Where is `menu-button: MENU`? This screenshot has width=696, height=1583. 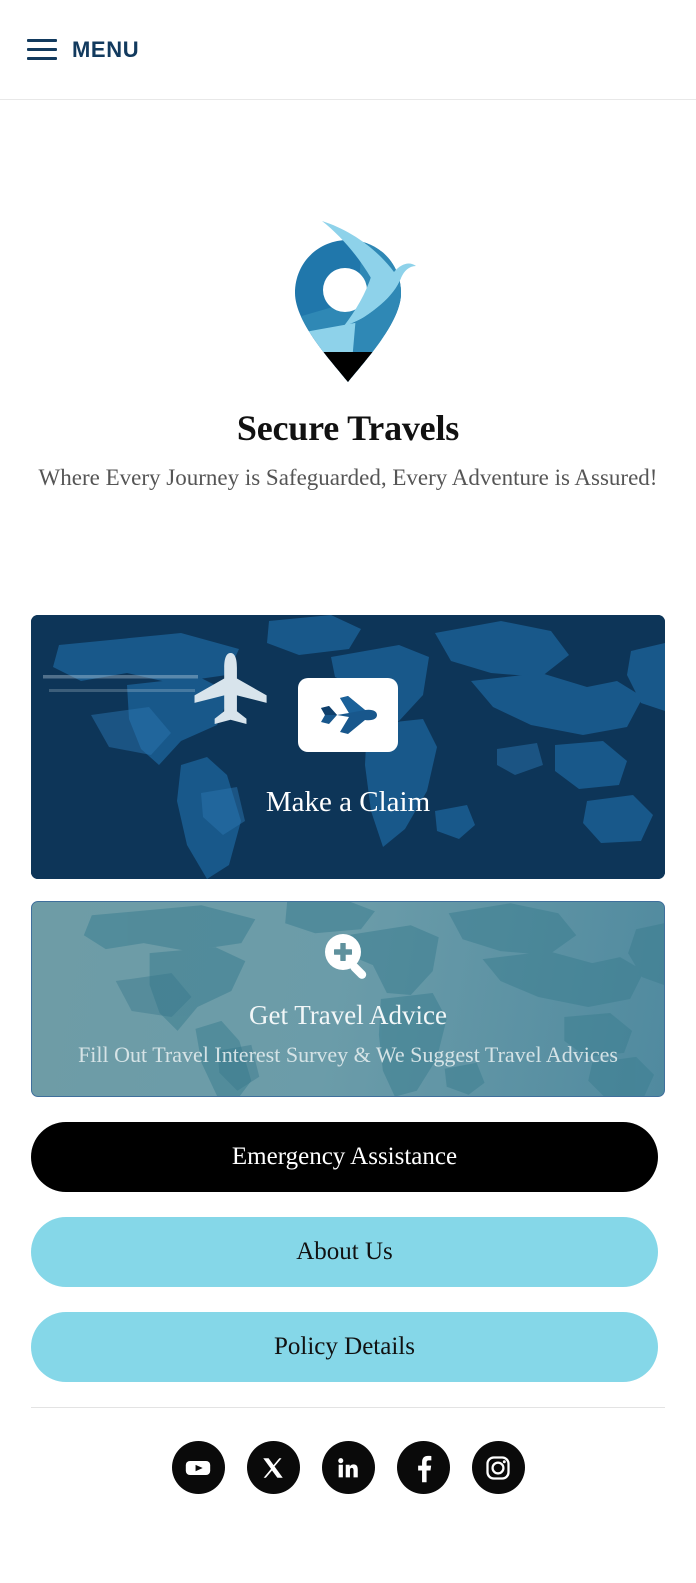 menu-button: MENU is located at coordinates (83, 50).